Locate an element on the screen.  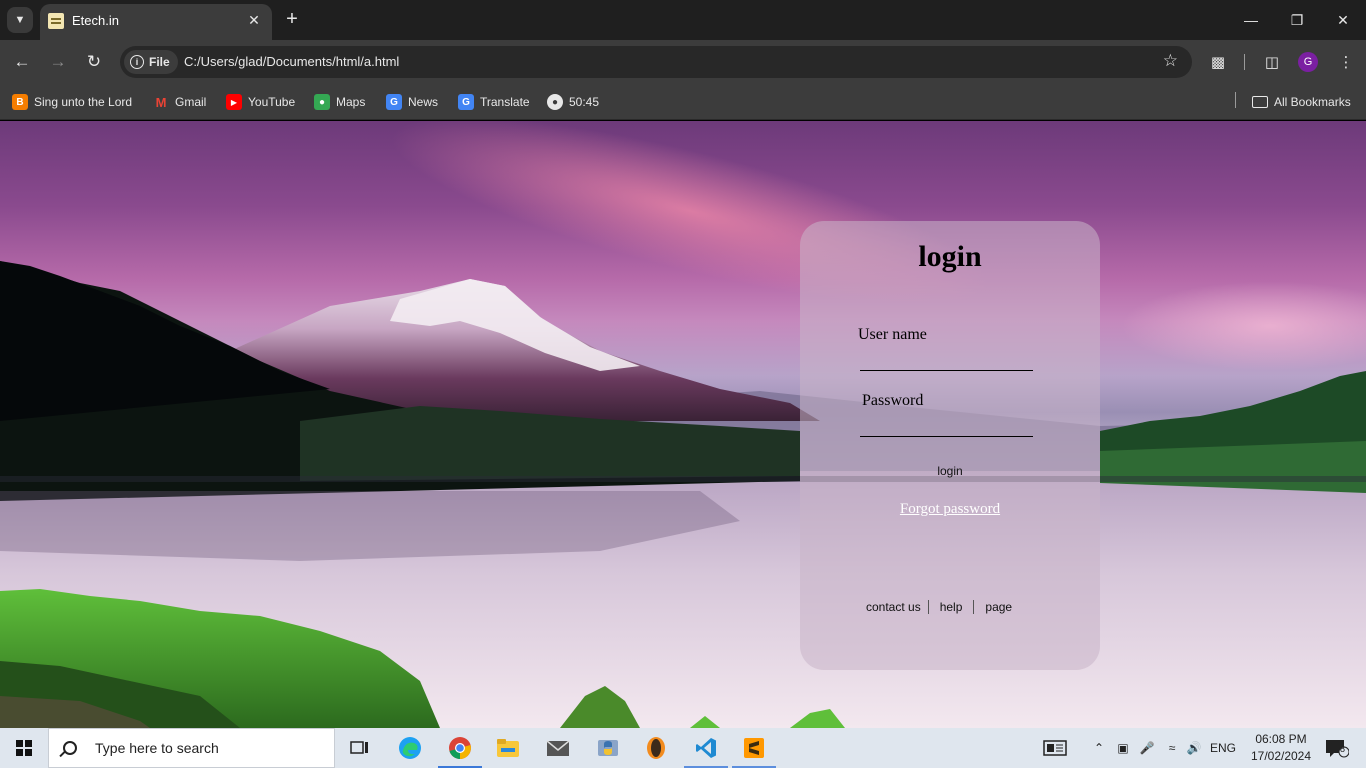
fl-studio-icon is located at coordinates (656, 748).